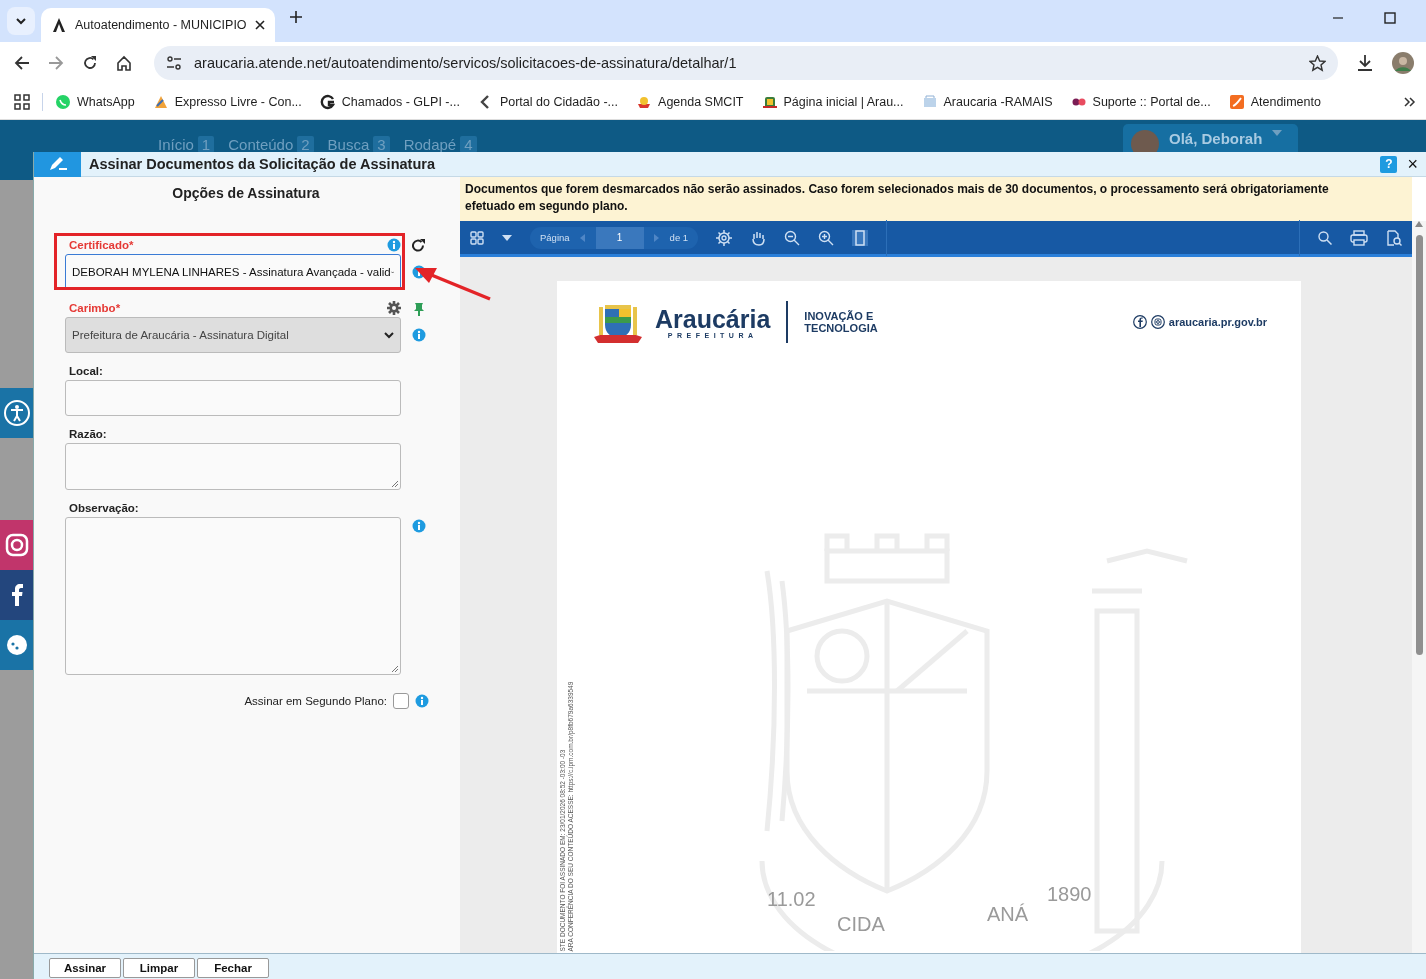  Describe the element at coordinates (1410, 101) in the screenshot. I see `more-bookmarks-icon` at that location.